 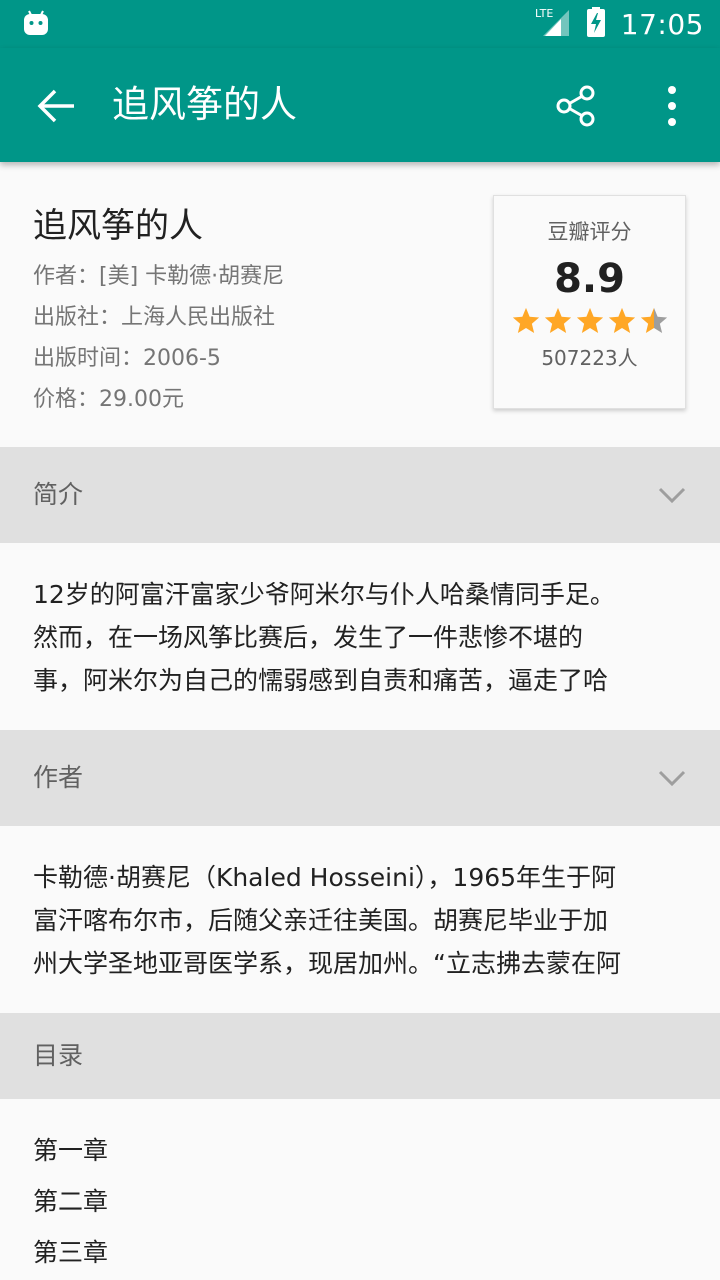 I want to click on book-pub-date: 出版时间：2006-5, so click(x=127, y=358).